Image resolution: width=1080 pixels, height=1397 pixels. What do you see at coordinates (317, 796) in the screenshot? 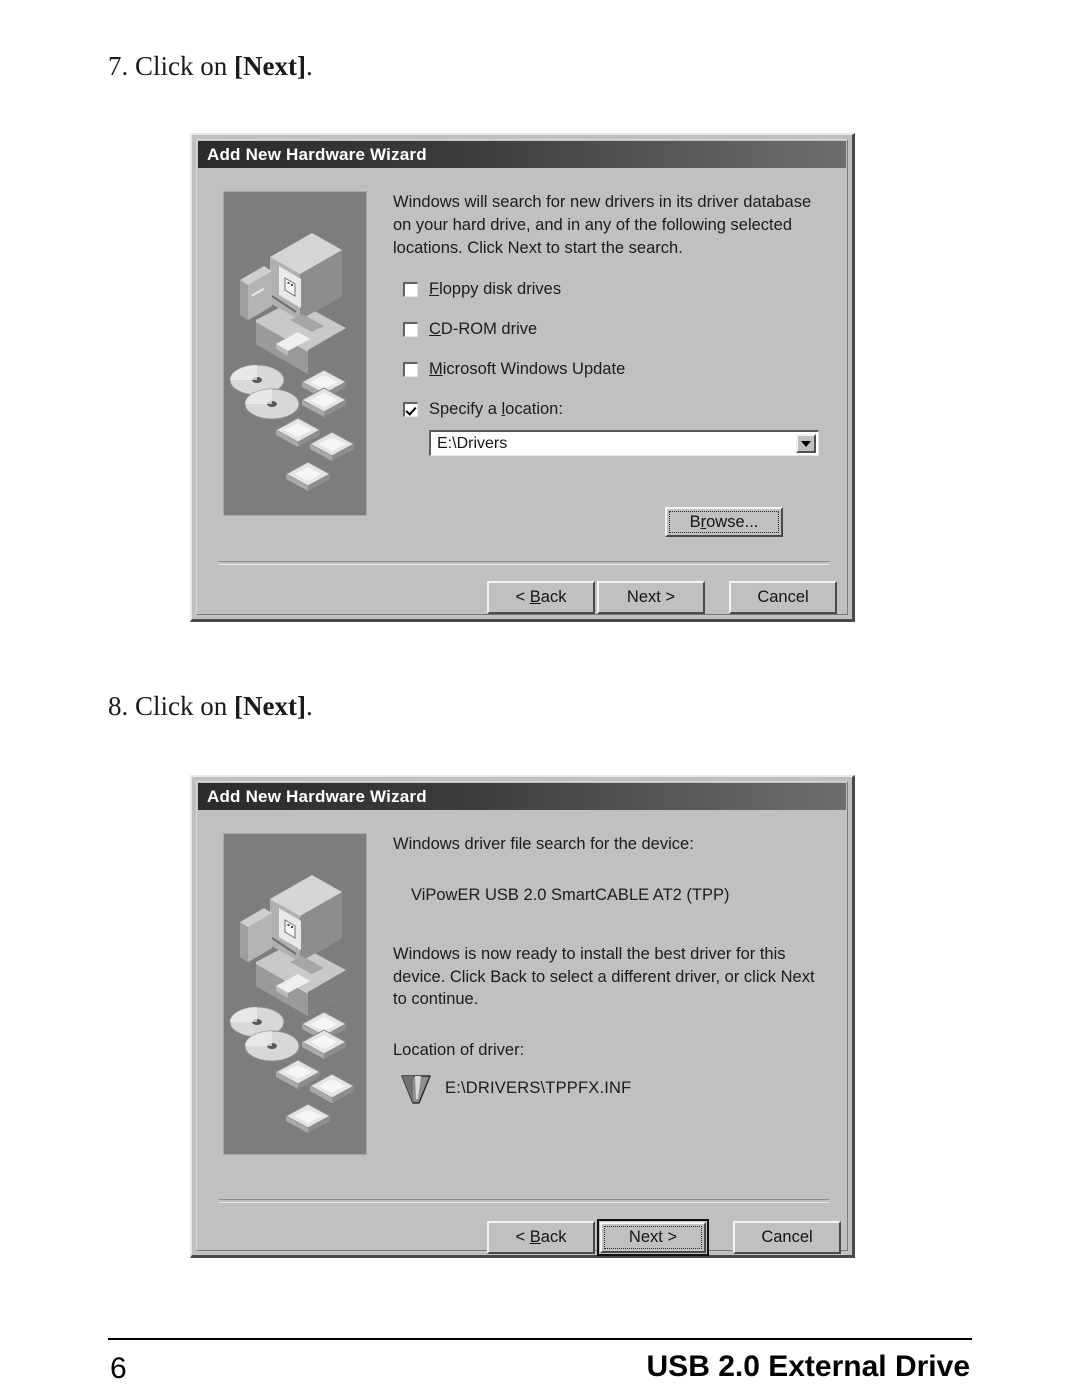
I see `dialog-2-title: Add New Hardware Wizard` at bounding box center [317, 796].